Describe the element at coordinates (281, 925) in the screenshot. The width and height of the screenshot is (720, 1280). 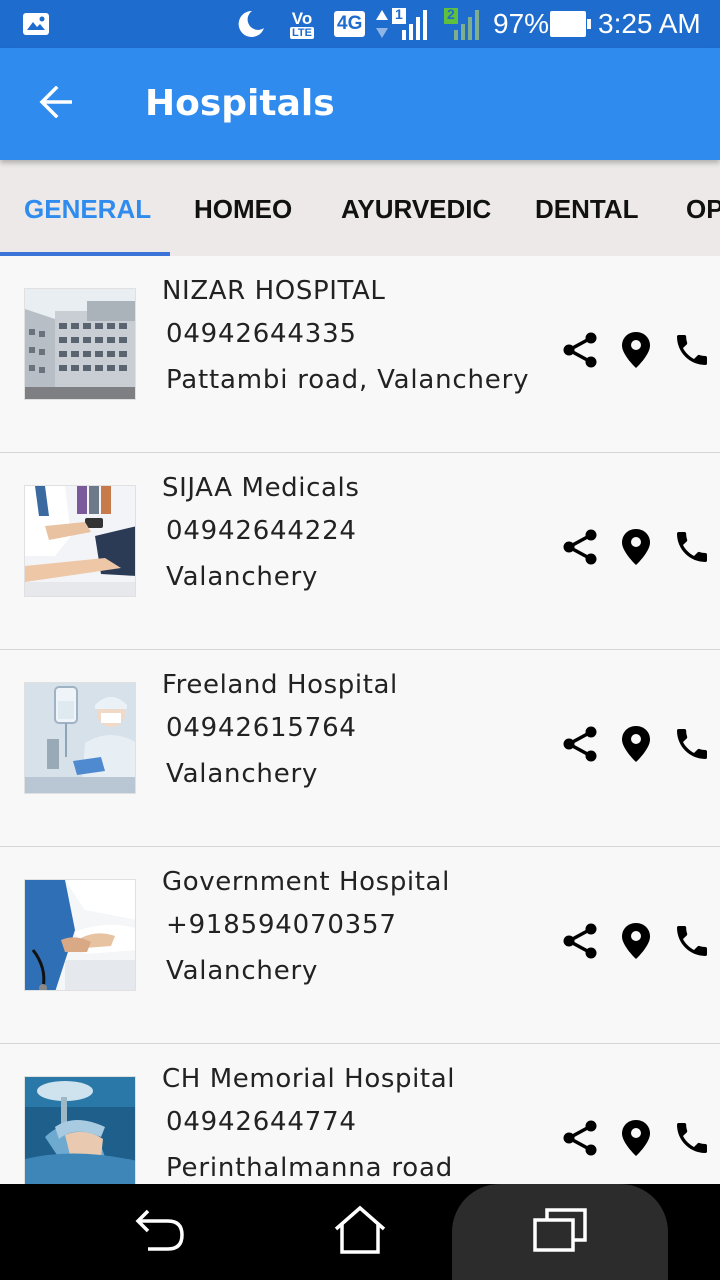
I see `hospital-phone: +918594070357` at that location.